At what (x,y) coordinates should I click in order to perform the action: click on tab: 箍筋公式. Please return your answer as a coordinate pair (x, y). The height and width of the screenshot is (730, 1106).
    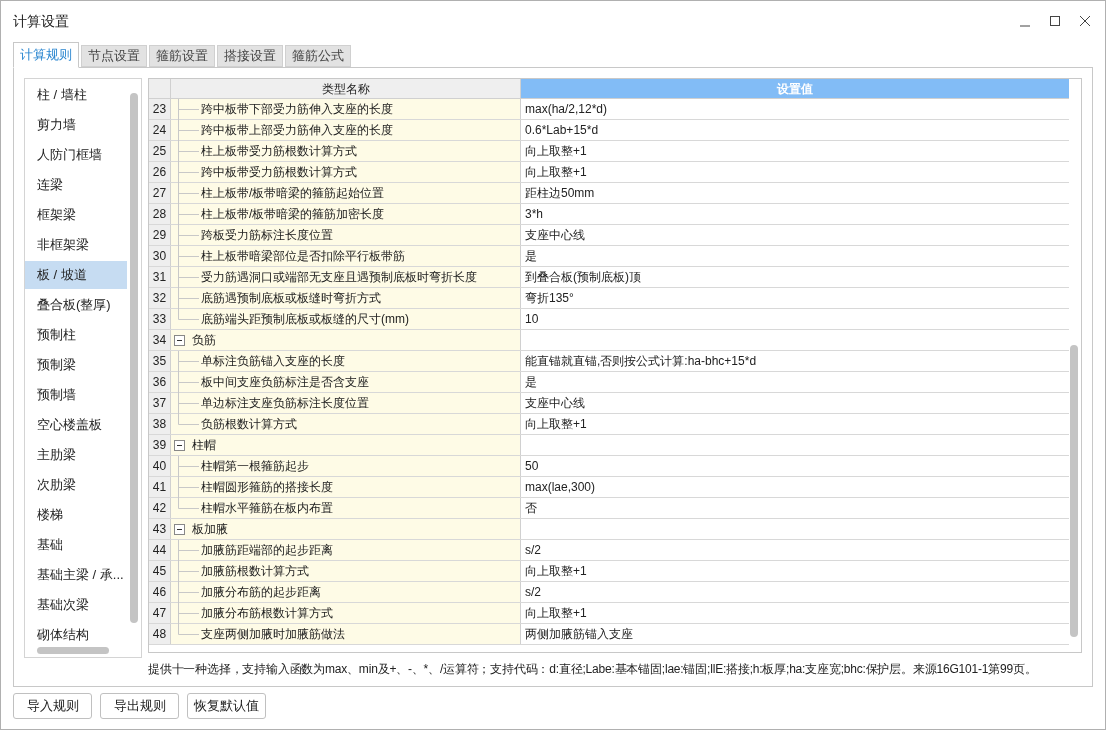
    Looking at the image, I should click on (318, 56).